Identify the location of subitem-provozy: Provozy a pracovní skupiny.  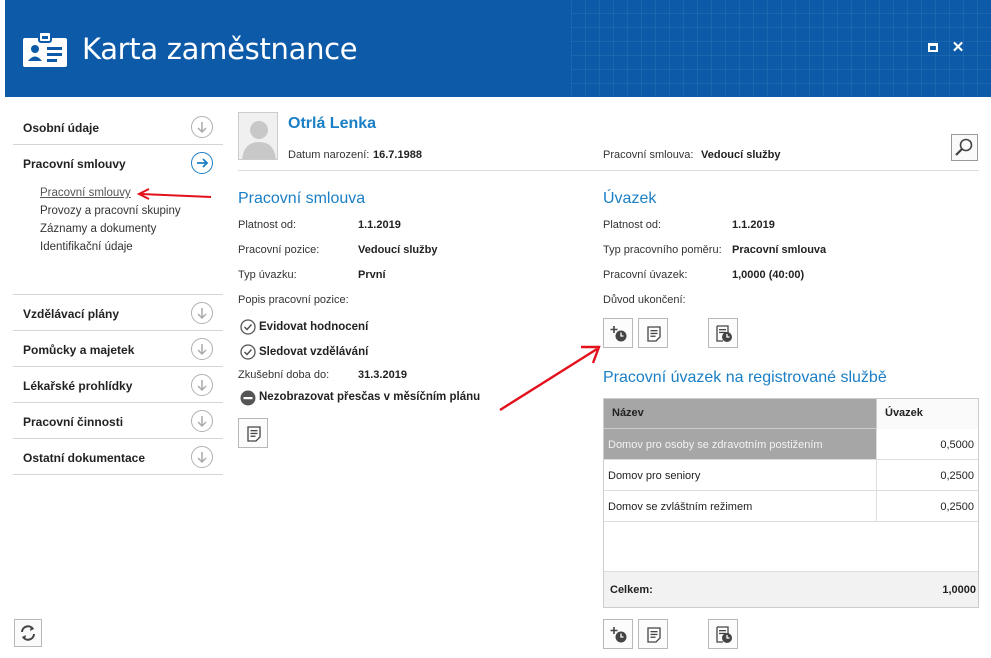
(110, 211).